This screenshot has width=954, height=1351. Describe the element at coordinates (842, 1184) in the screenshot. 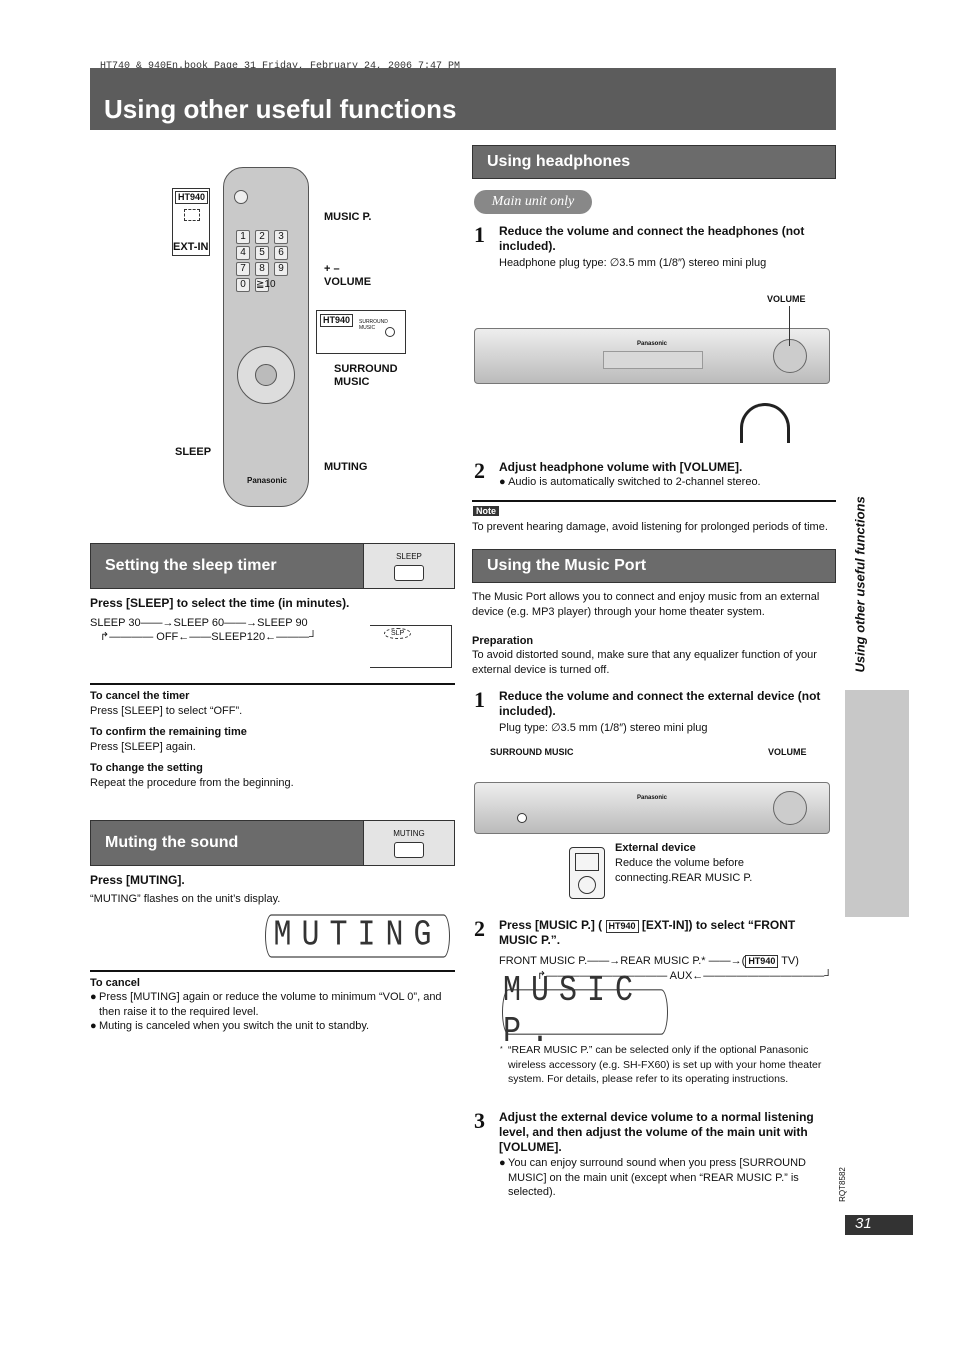

I see `document-code: RQT8582` at that location.